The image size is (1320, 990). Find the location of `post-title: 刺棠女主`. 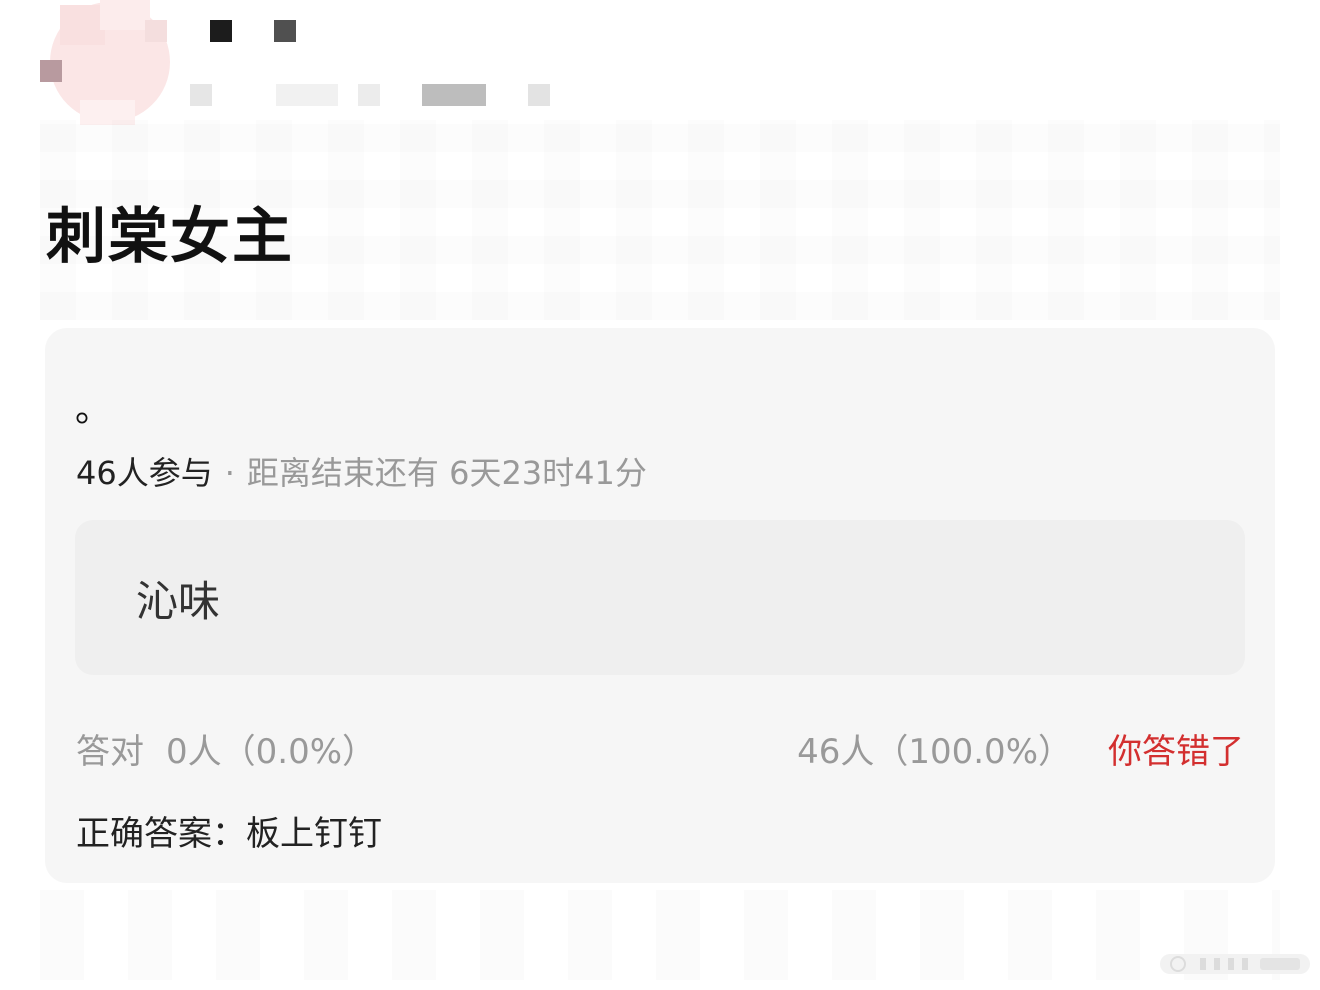

post-title: 刺棠女主 is located at coordinates (170, 237).